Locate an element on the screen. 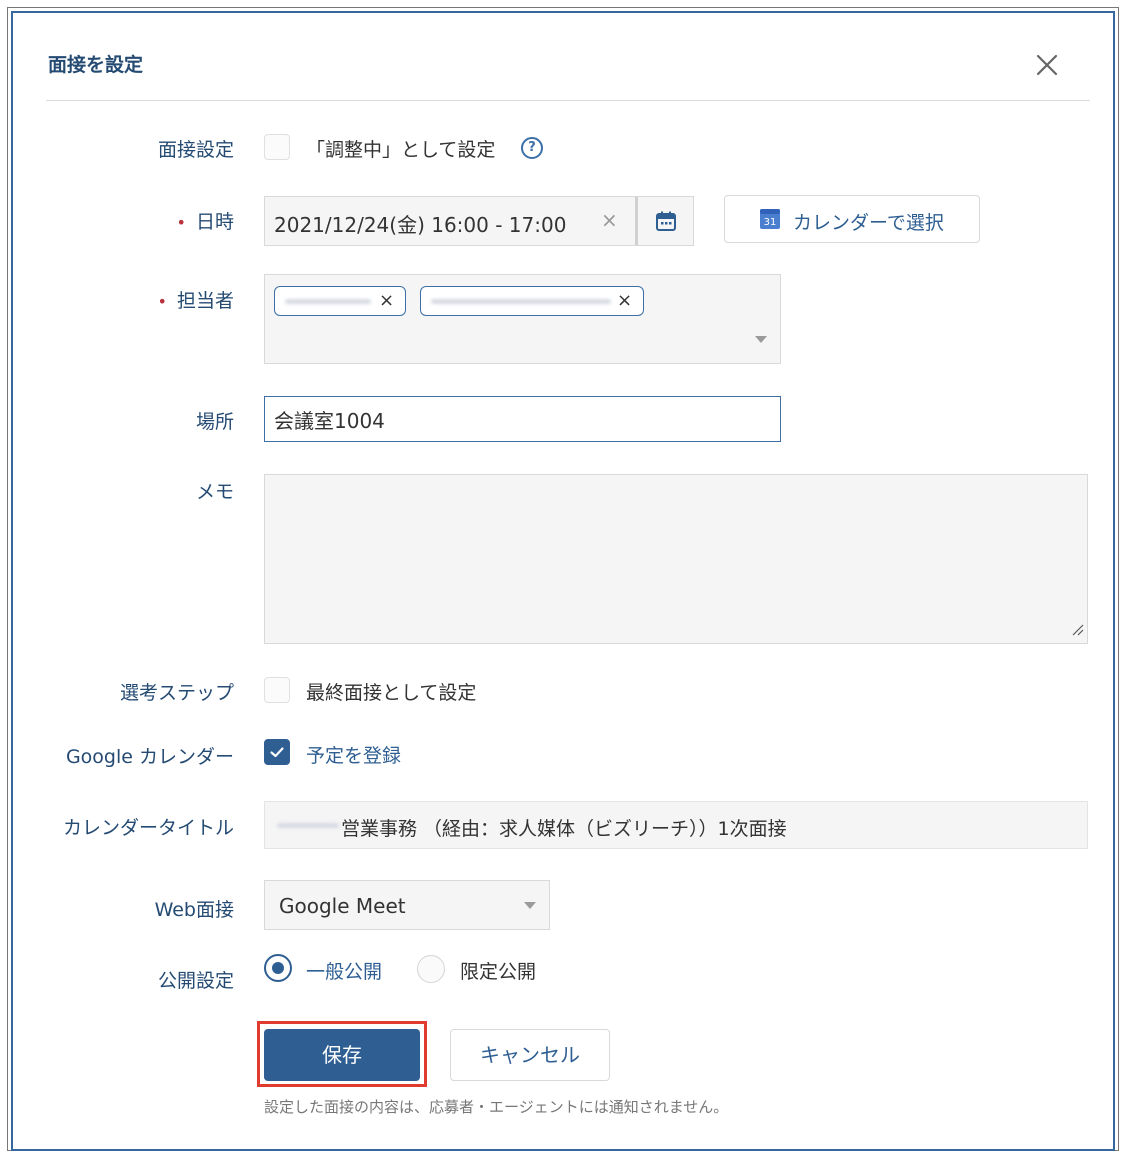  final-interview-checkbox is located at coordinates (277, 690).